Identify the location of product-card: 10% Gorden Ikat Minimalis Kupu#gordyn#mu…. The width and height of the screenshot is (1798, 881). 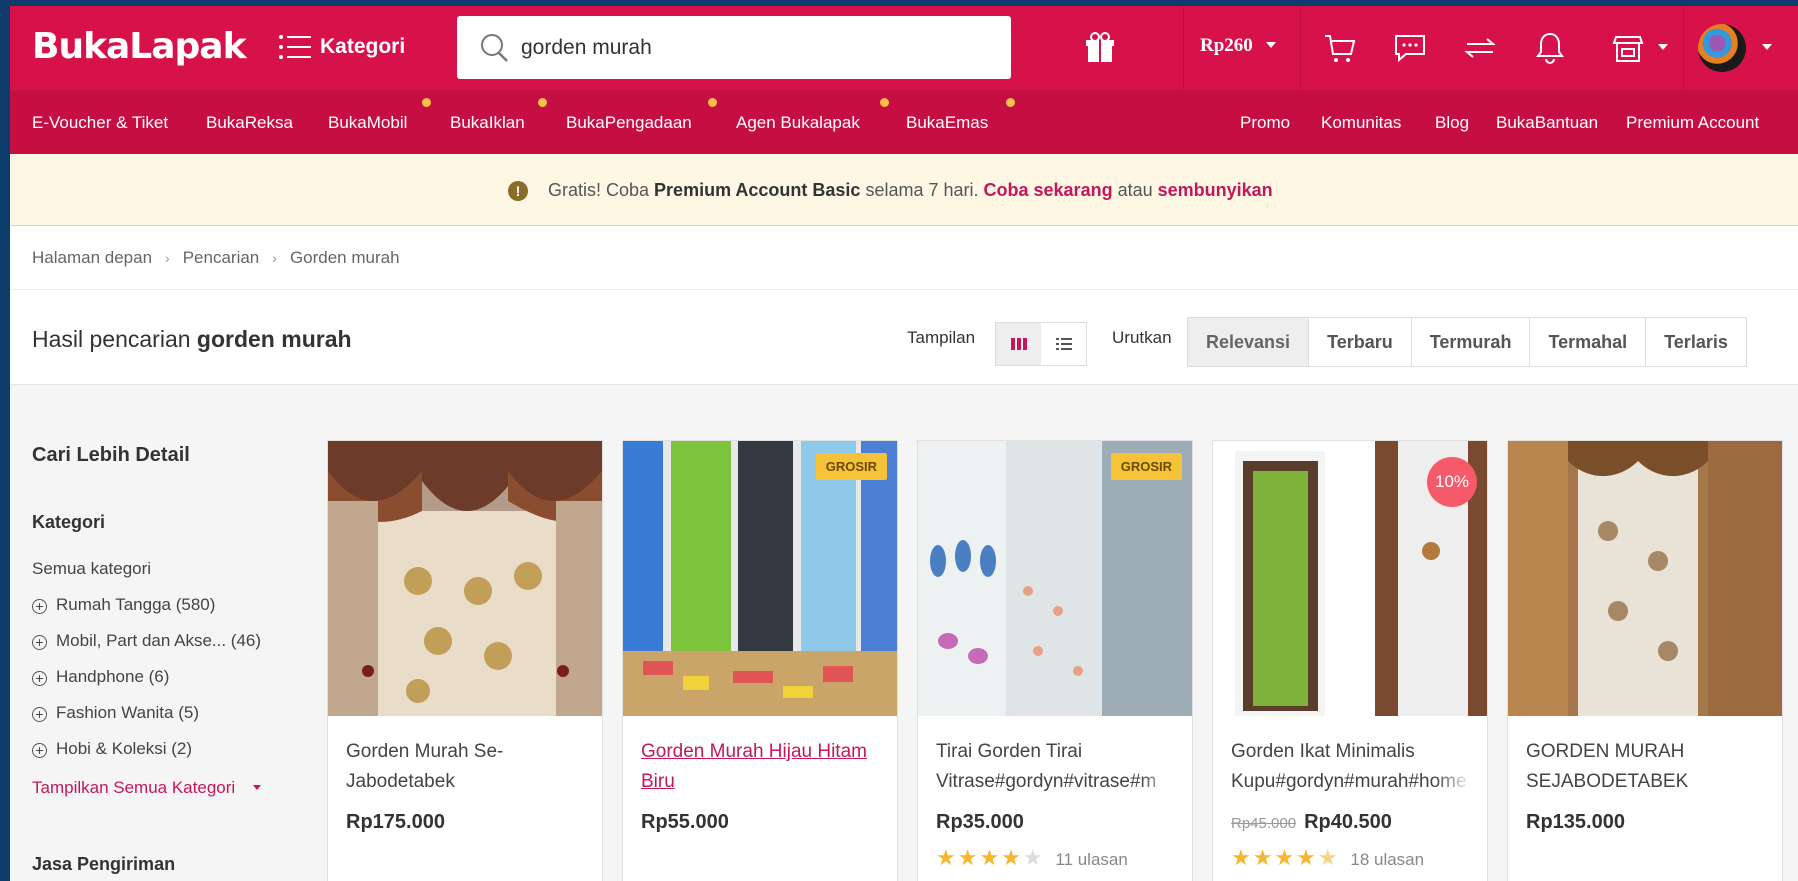
(1350, 660).